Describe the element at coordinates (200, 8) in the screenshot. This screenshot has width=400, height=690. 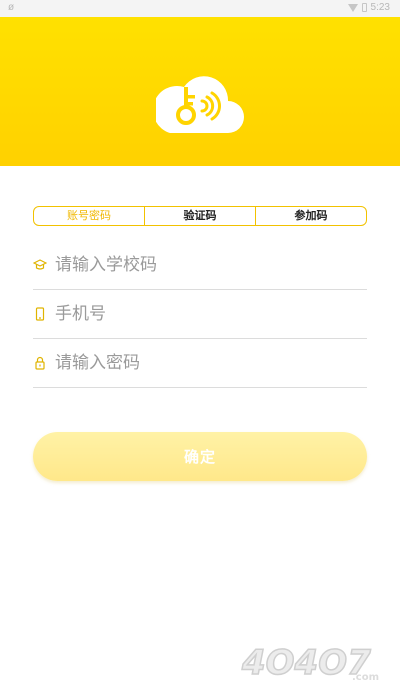
I see `status-bar: ø 5:23` at that location.